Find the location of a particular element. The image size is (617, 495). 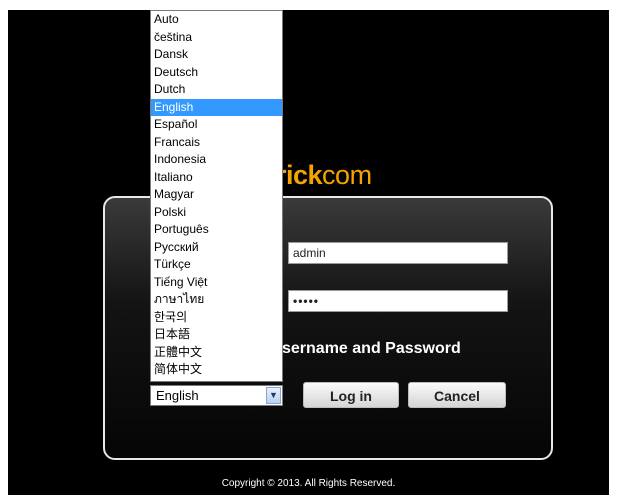

login-button: Log in is located at coordinates (351, 395).